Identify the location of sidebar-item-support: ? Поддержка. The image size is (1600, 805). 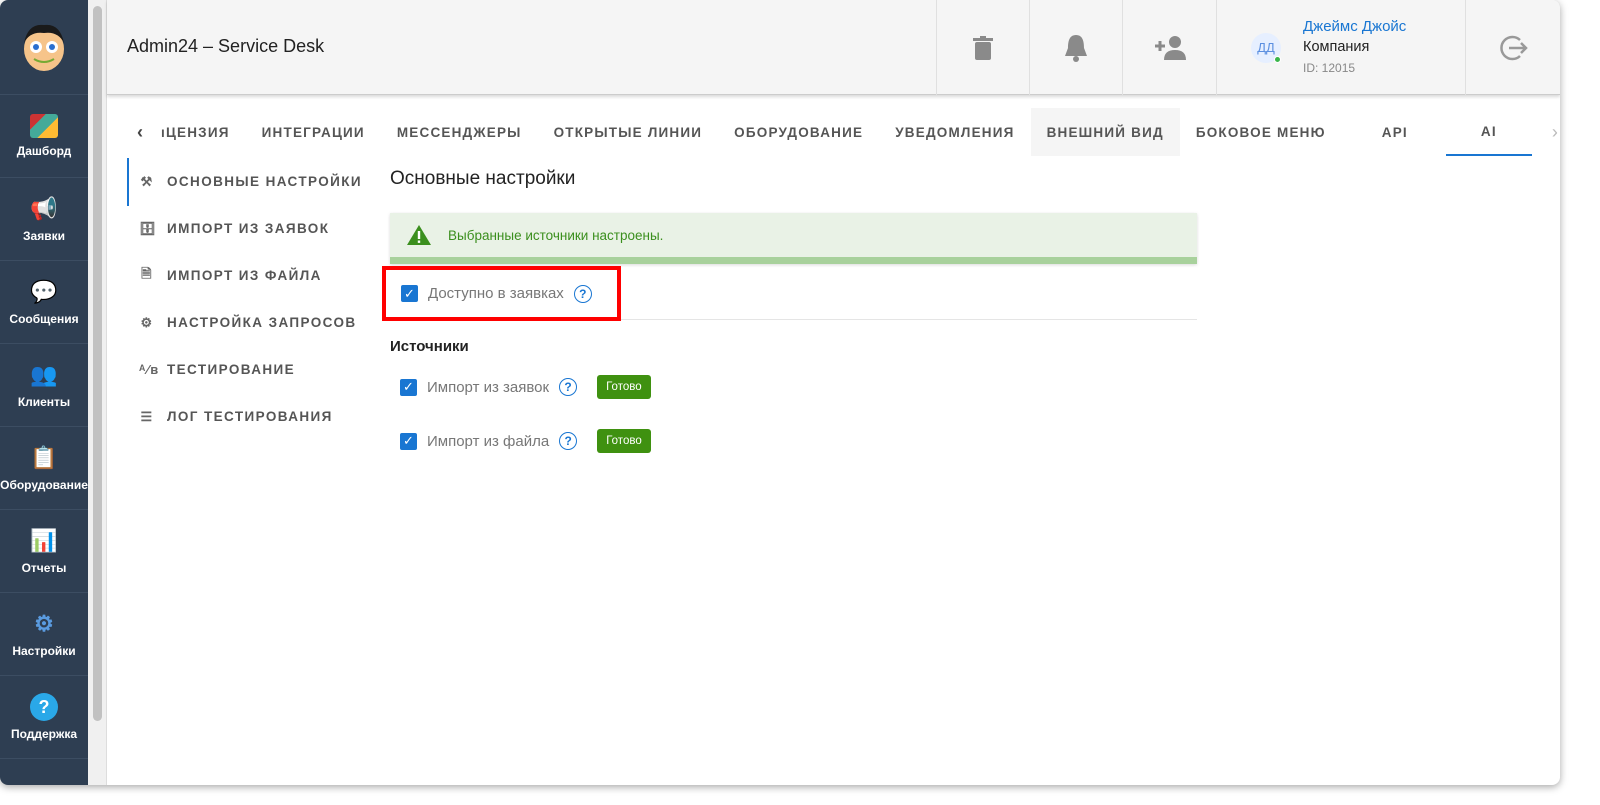
(44, 717).